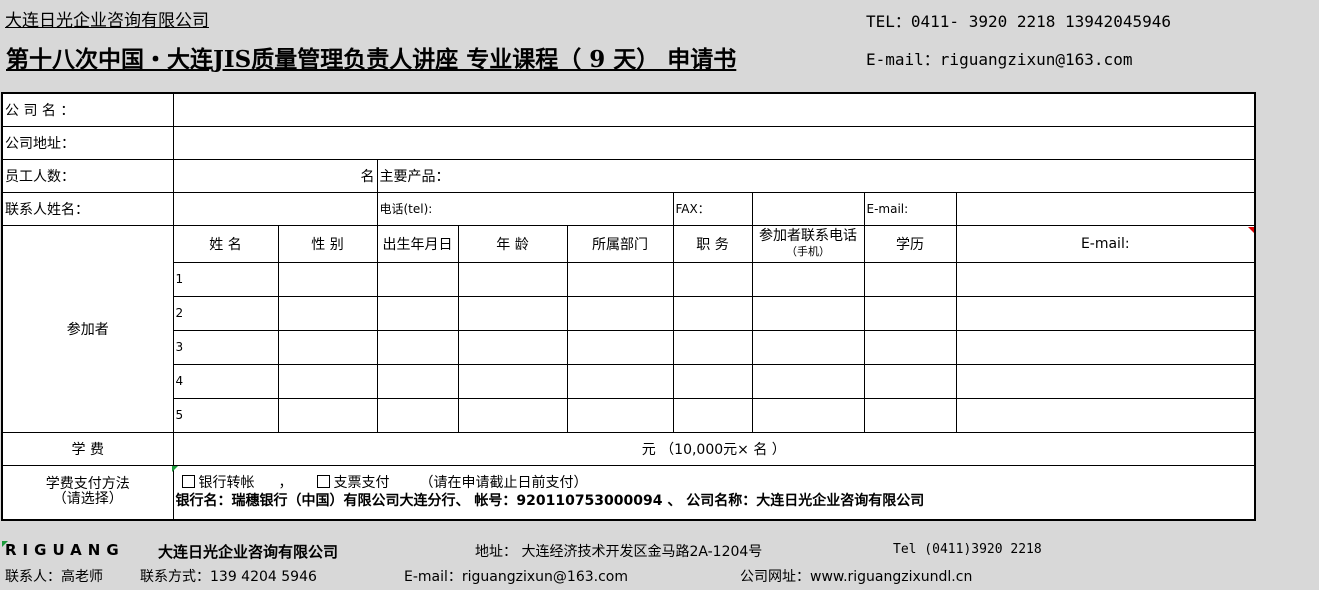  Describe the element at coordinates (248, 552) in the screenshot. I see `footer-company: 大连日光企业咨询有限公司` at that location.